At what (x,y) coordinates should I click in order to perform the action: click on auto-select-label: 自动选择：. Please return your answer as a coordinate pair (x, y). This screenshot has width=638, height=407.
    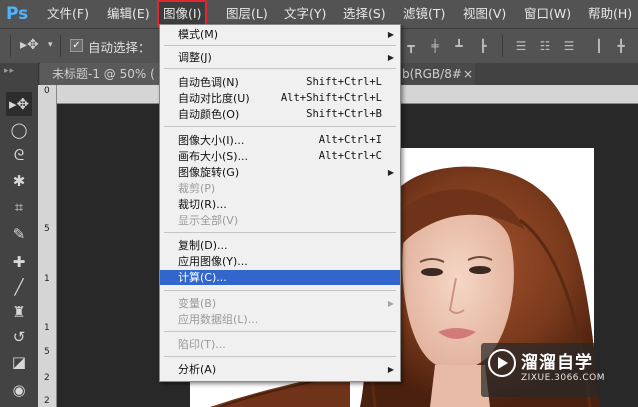
    Looking at the image, I should click on (119, 47).